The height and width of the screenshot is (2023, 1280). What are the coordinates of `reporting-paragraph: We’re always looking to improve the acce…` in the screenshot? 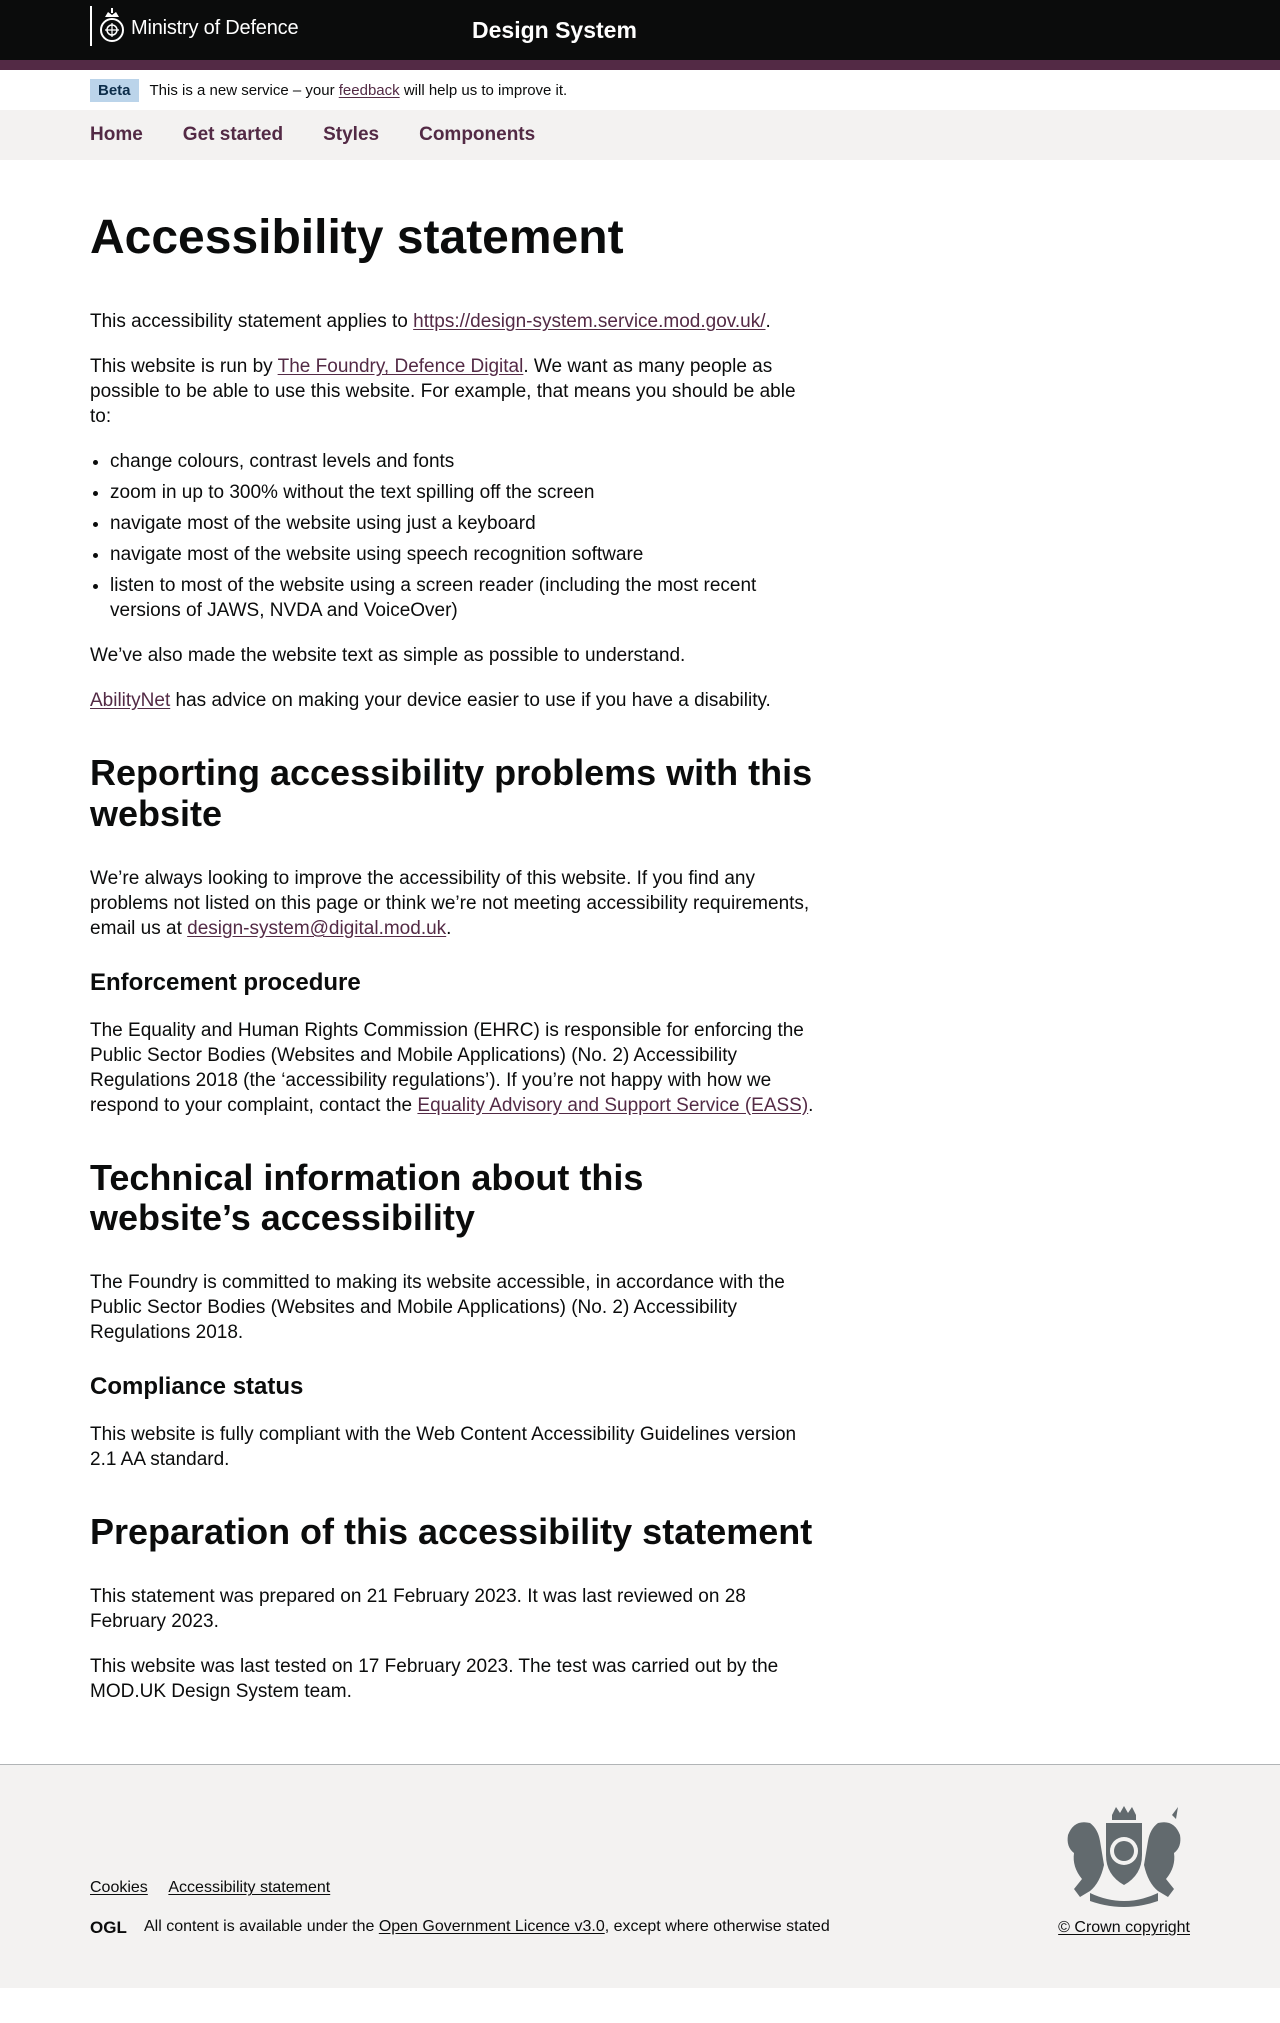 It's located at (450, 903).